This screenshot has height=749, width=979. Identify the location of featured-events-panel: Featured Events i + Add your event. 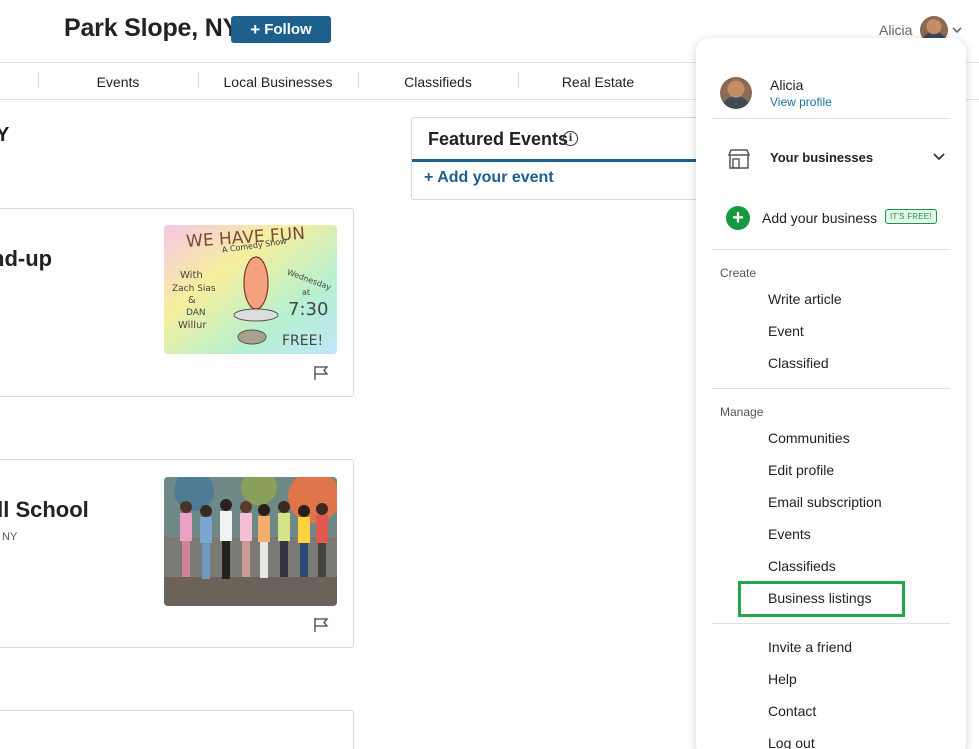
(561, 158).